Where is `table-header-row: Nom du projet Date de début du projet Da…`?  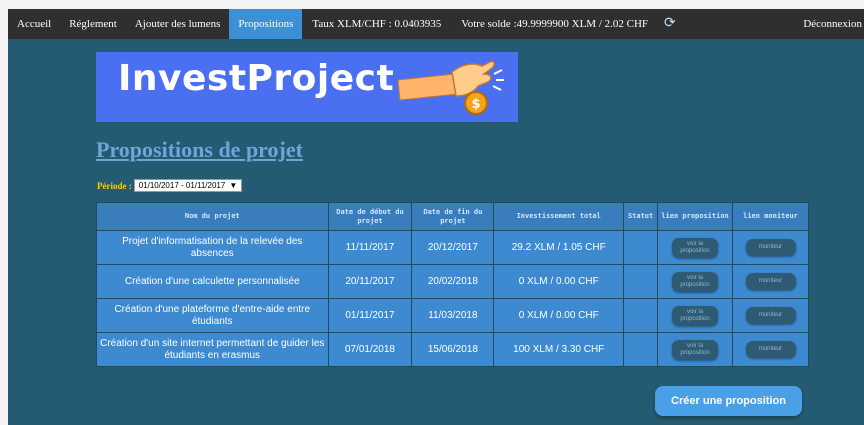
table-header-row: Nom du projet Date de début du projet Da… is located at coordinates (452, 216).